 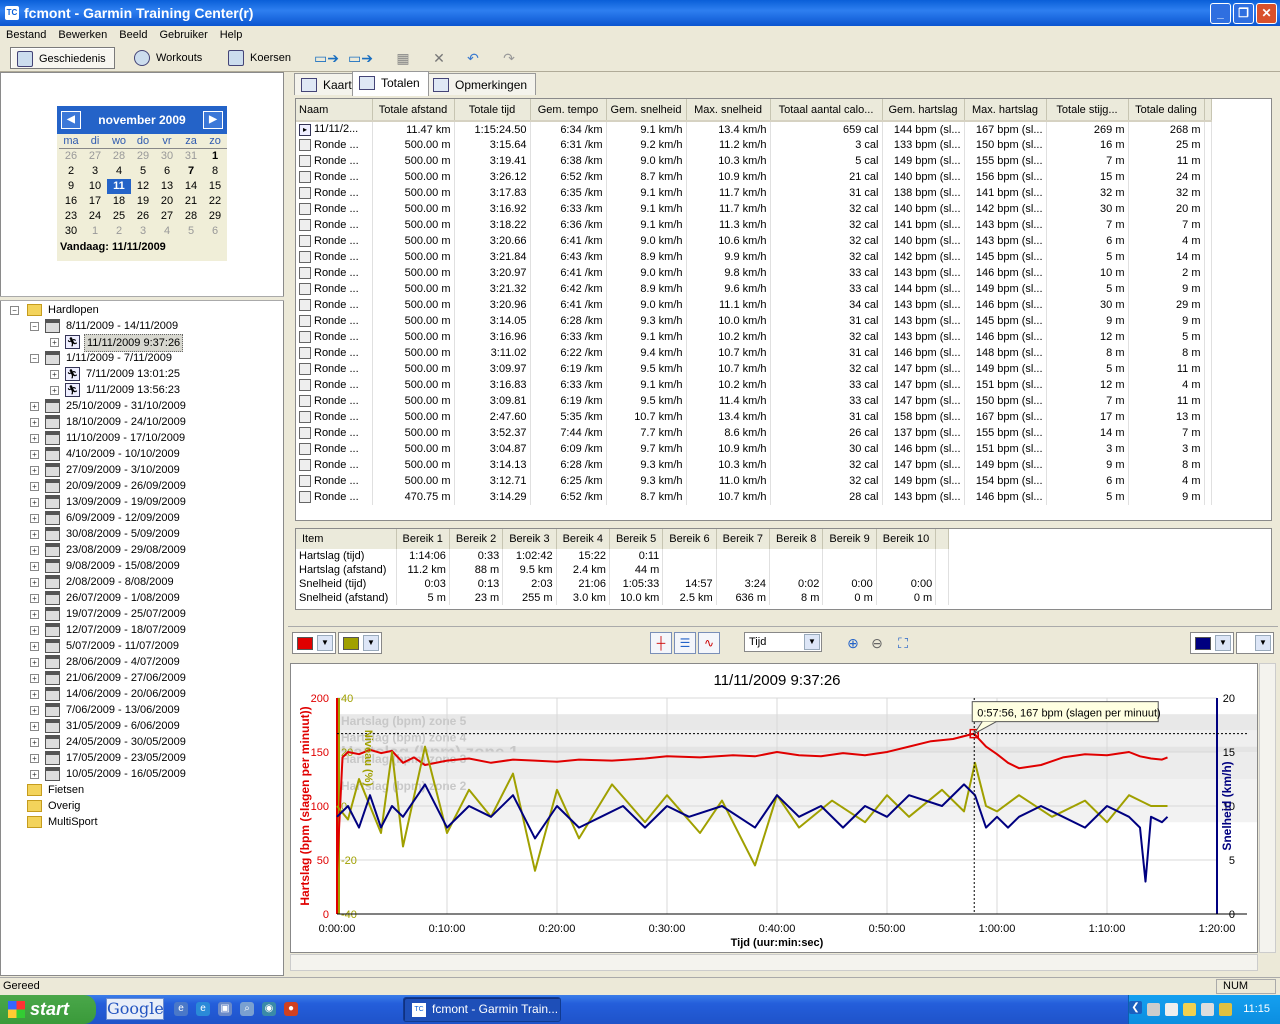 I want to click on tree-item: +28/06/2009 - 4/07/2009, so click(x=142, y=662).